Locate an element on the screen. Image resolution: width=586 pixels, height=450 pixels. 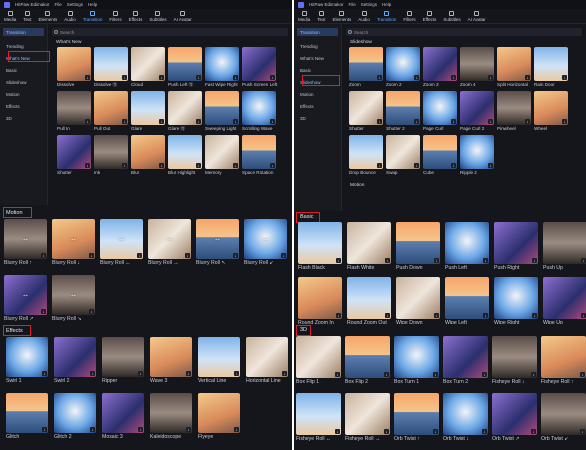
toolbar-transition-button: Transition is located at coordinates (92, 17).